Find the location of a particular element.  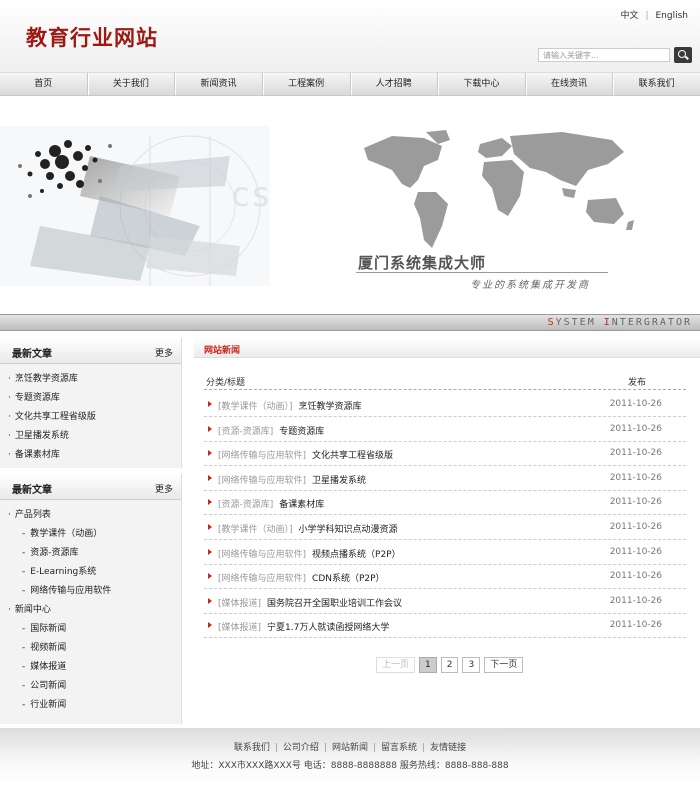

footer-link: 友情链接 is located at coordinates (448, 748).